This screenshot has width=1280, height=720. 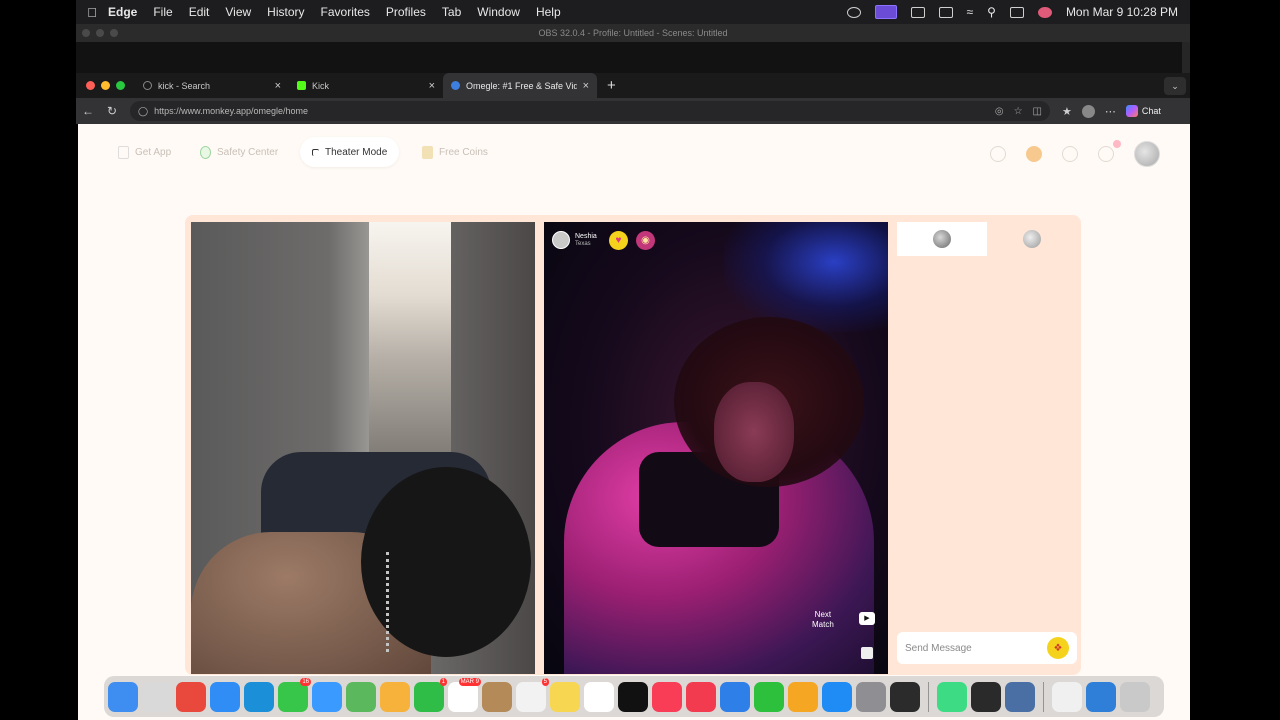 I want to click on nav-get-app: Get App, so click(x=144, y=152).